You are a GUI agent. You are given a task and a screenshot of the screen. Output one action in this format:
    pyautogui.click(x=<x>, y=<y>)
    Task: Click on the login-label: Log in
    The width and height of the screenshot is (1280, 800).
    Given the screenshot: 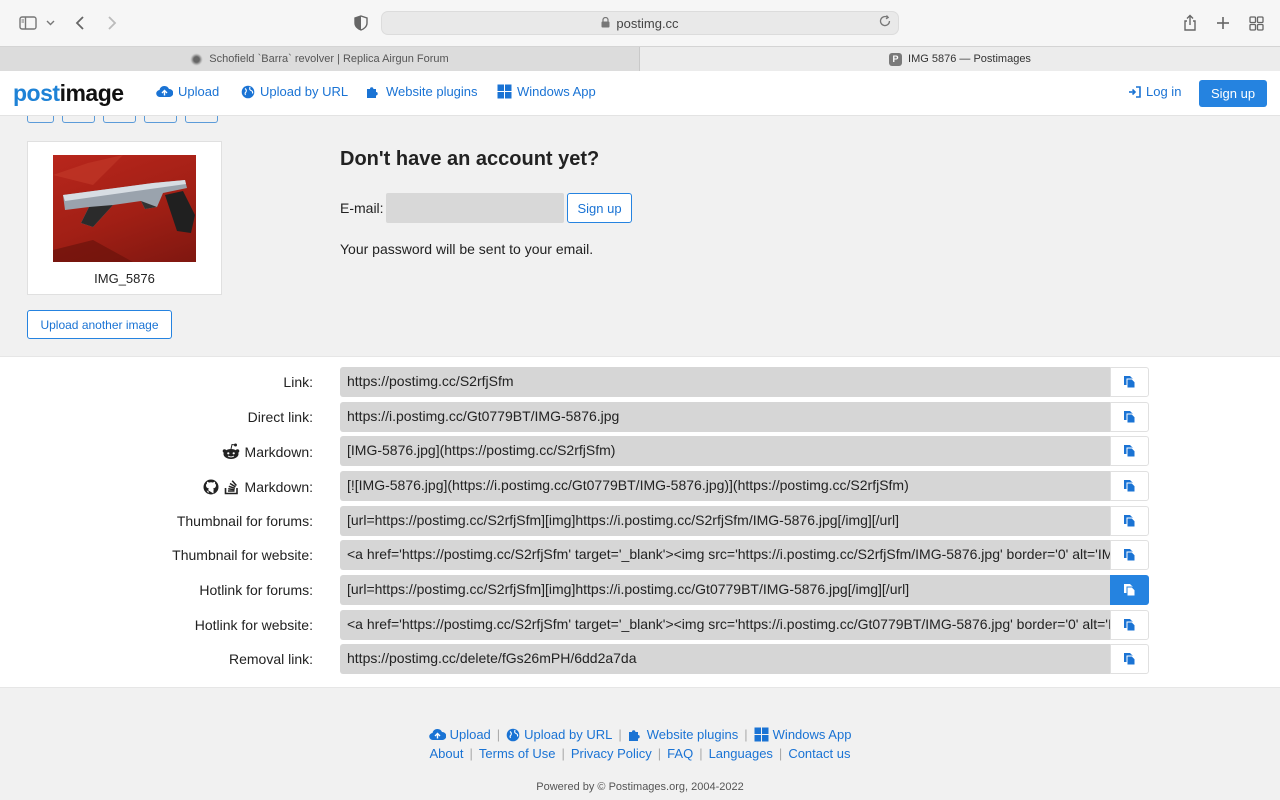 What is the action you would take?
    pyautogui.click(x=1164, y=91)
    